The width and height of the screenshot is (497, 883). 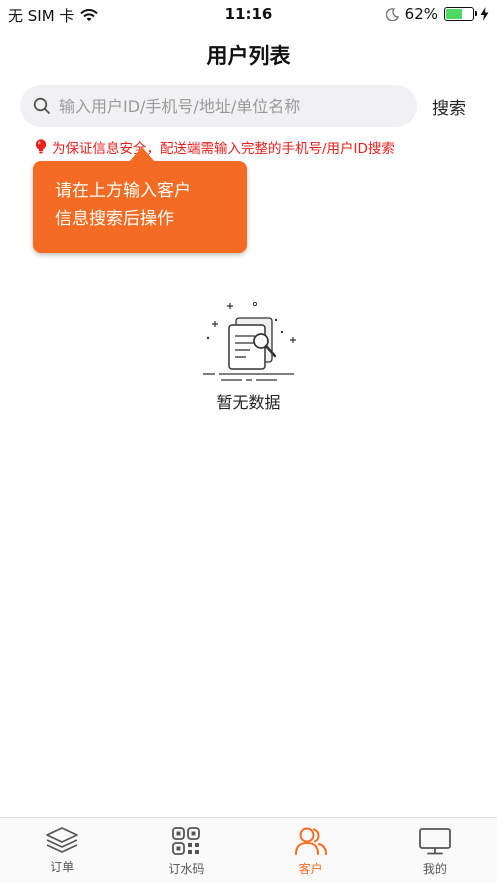 I want to click on status-bar: 无 SIM 卡 11:16 62%, so click(x=248, y=14).